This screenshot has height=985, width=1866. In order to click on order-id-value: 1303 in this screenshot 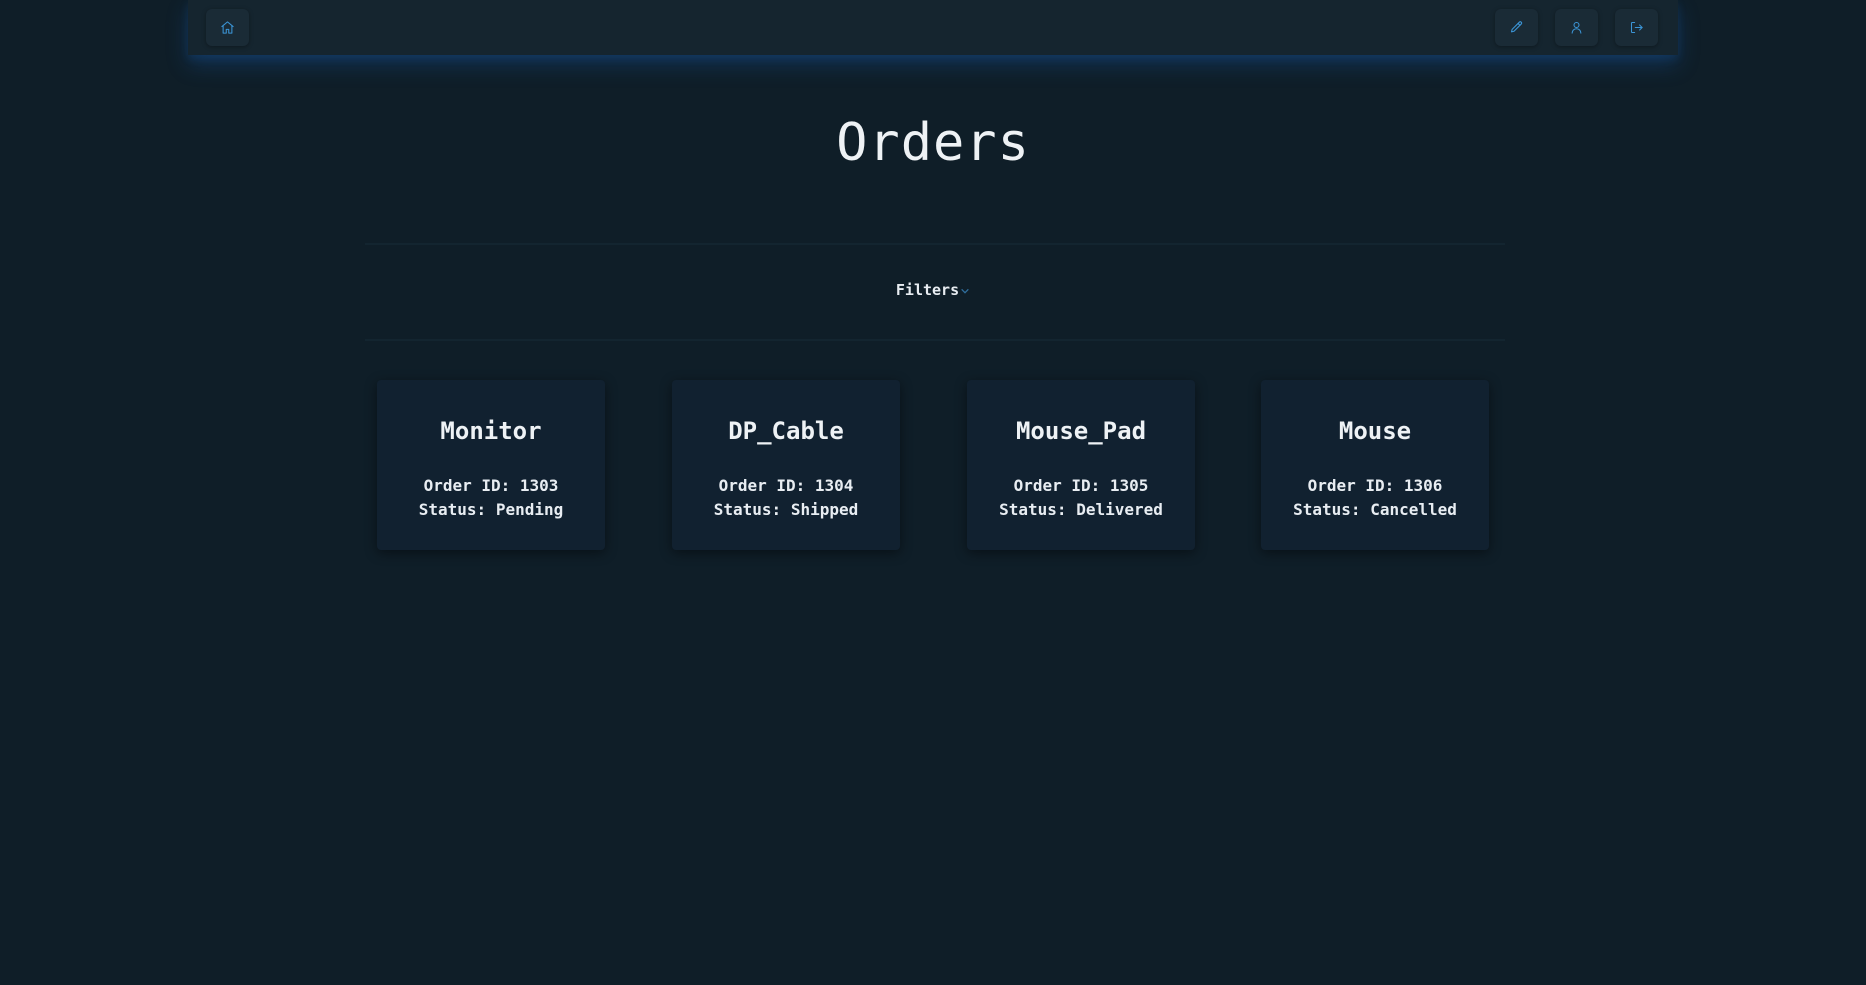, I will do `click(539, 485)`.